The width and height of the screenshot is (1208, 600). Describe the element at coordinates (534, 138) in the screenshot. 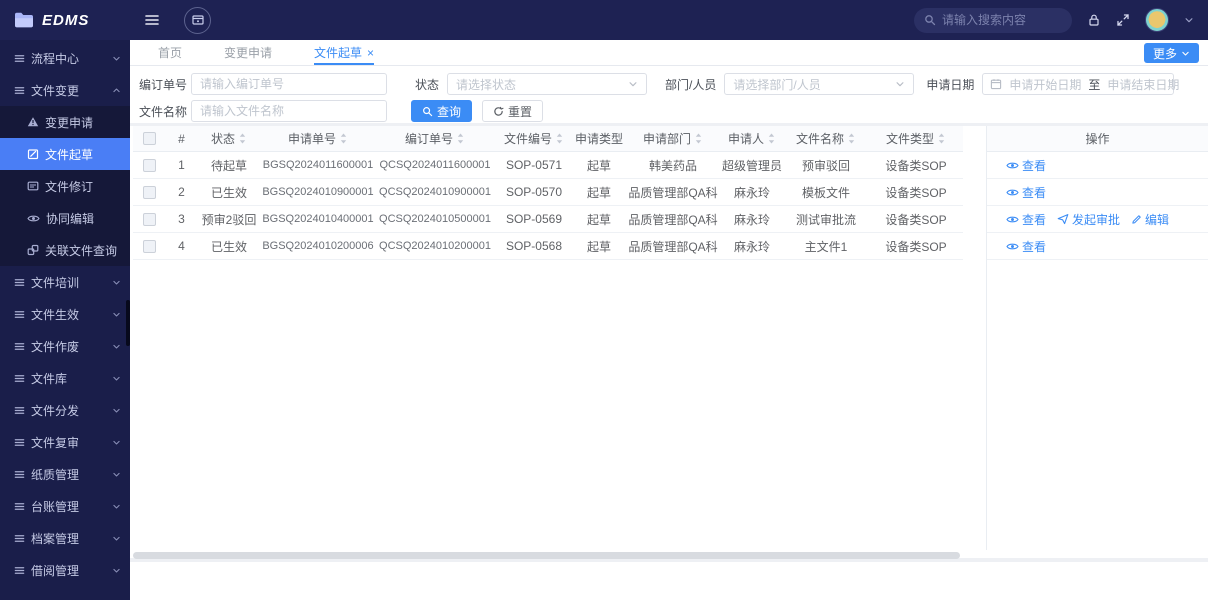

I see `col-header-doc_no: 文件编号` at that location.